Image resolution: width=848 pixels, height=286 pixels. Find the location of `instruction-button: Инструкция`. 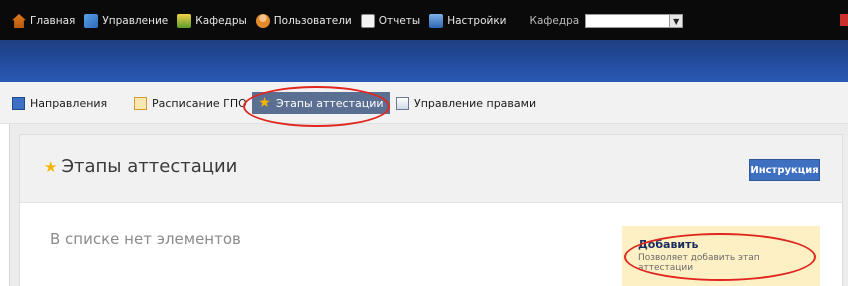

instruction-button: Инструкция is located at coordinates (784, 170).